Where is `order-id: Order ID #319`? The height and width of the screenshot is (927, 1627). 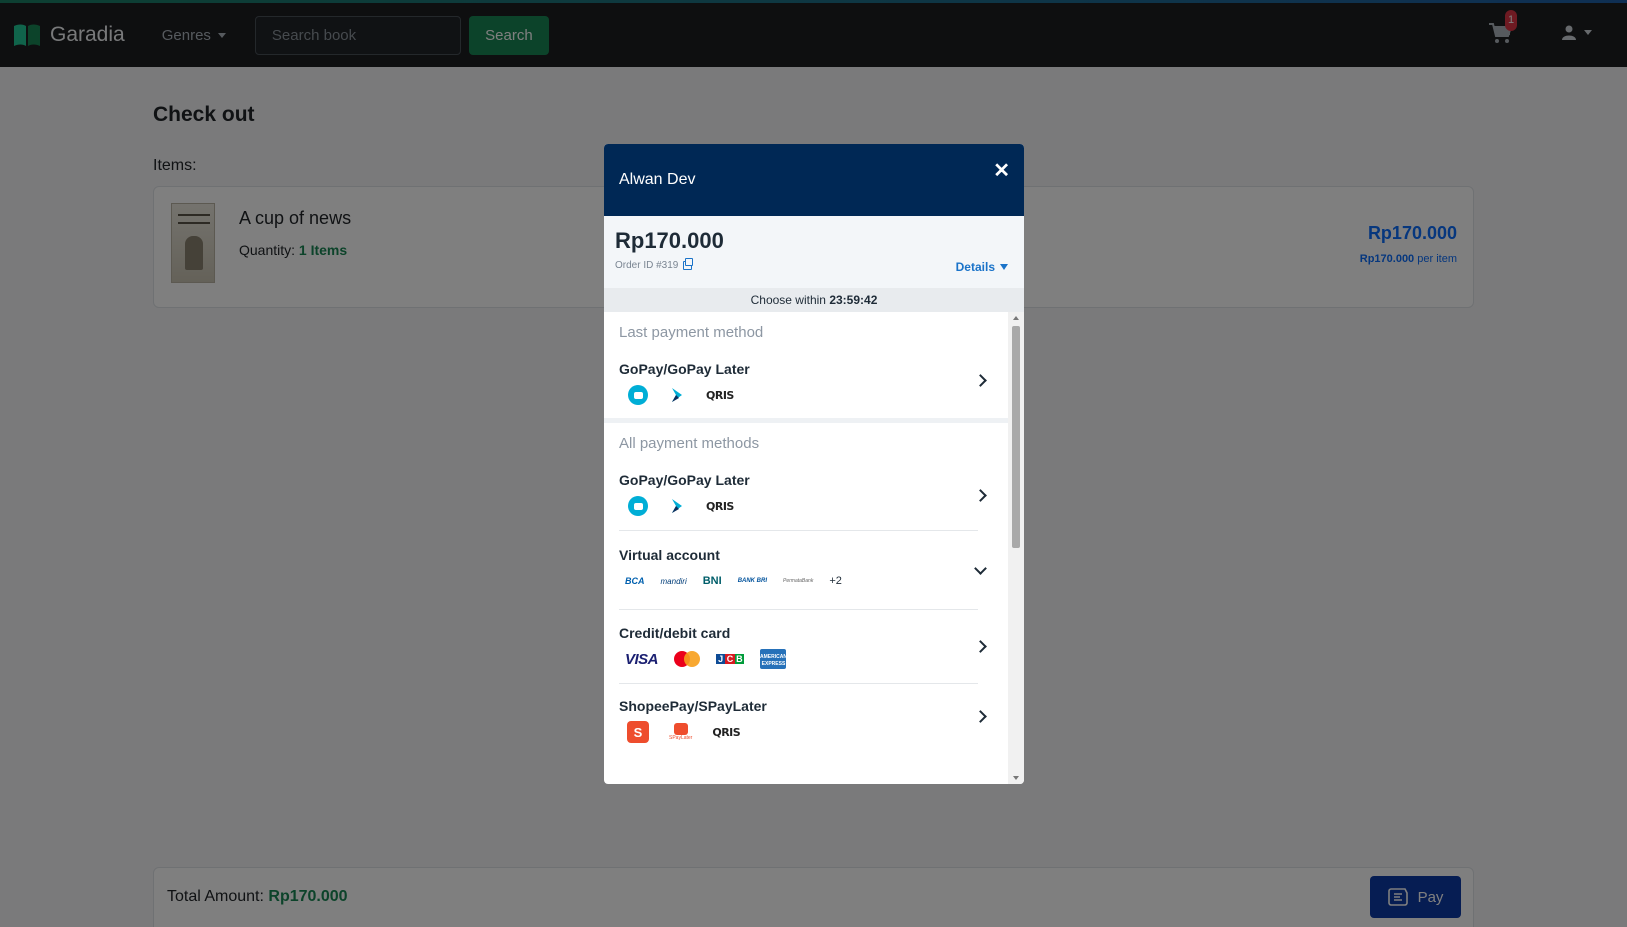
order-id: Order ID #319 is located at coordinates (654, 264).